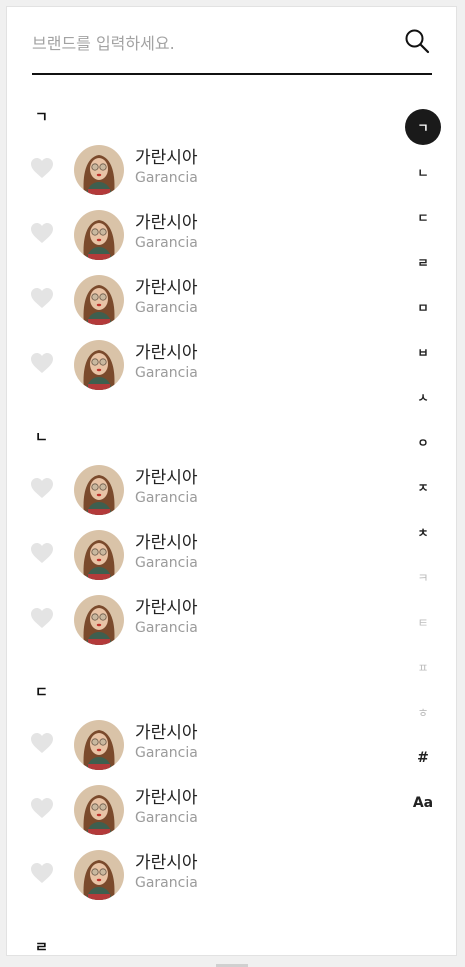 This screenshot has height=967, width=465. What do you see at coordinates (423, 127) in the screenshot?
I see `index-item: ㄱ` at bounding box center [423, 127].